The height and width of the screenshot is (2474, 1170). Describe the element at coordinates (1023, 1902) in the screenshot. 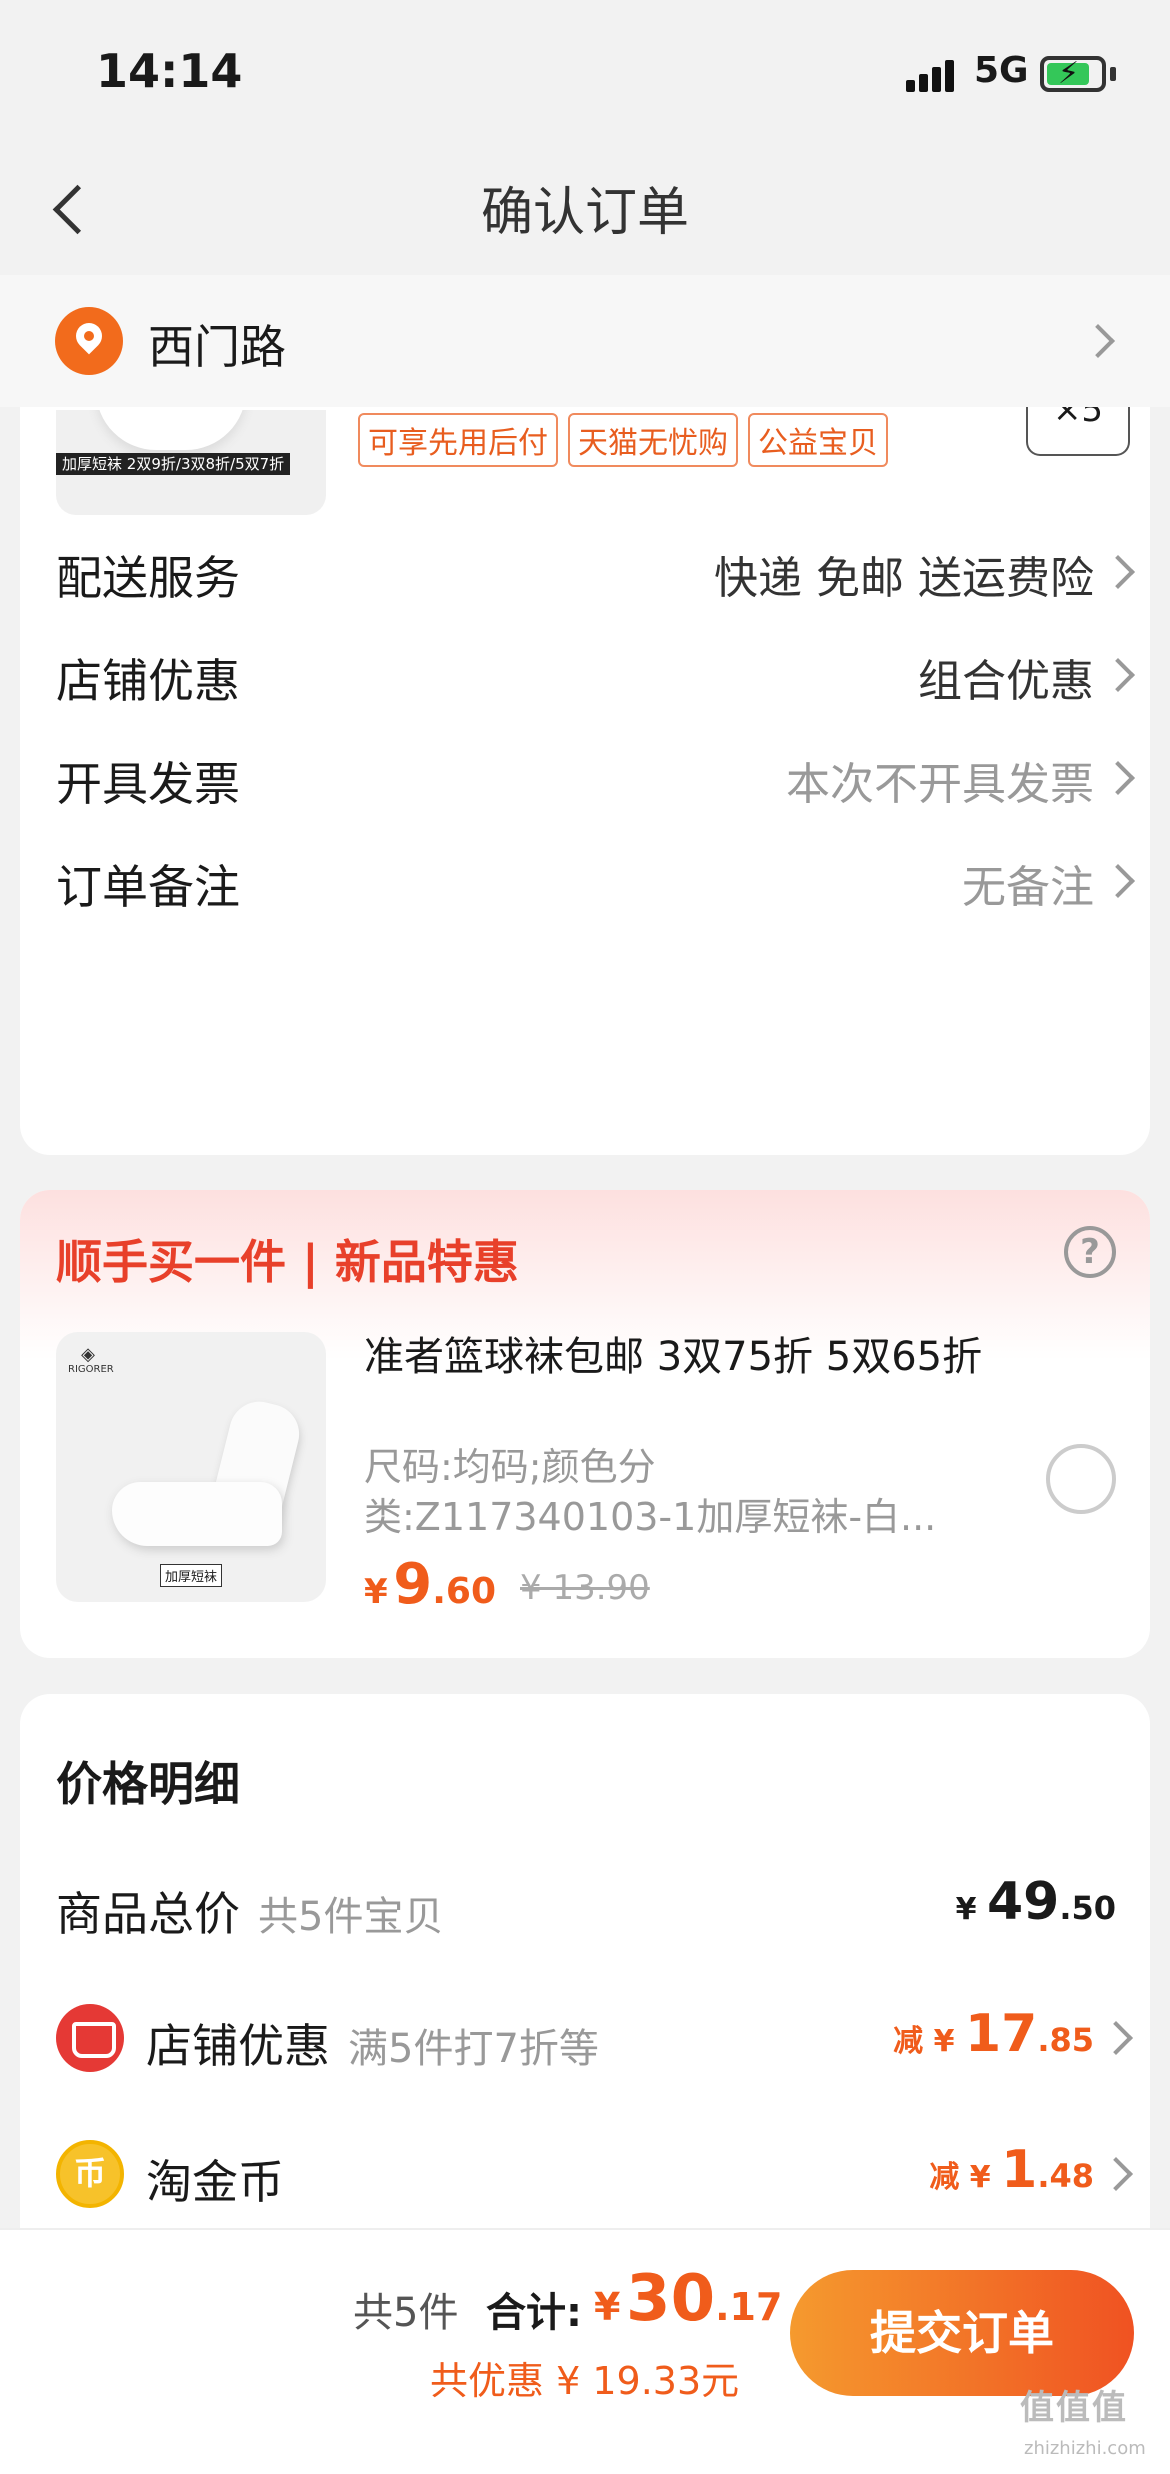

I see `goods-integer: 49` at that location.